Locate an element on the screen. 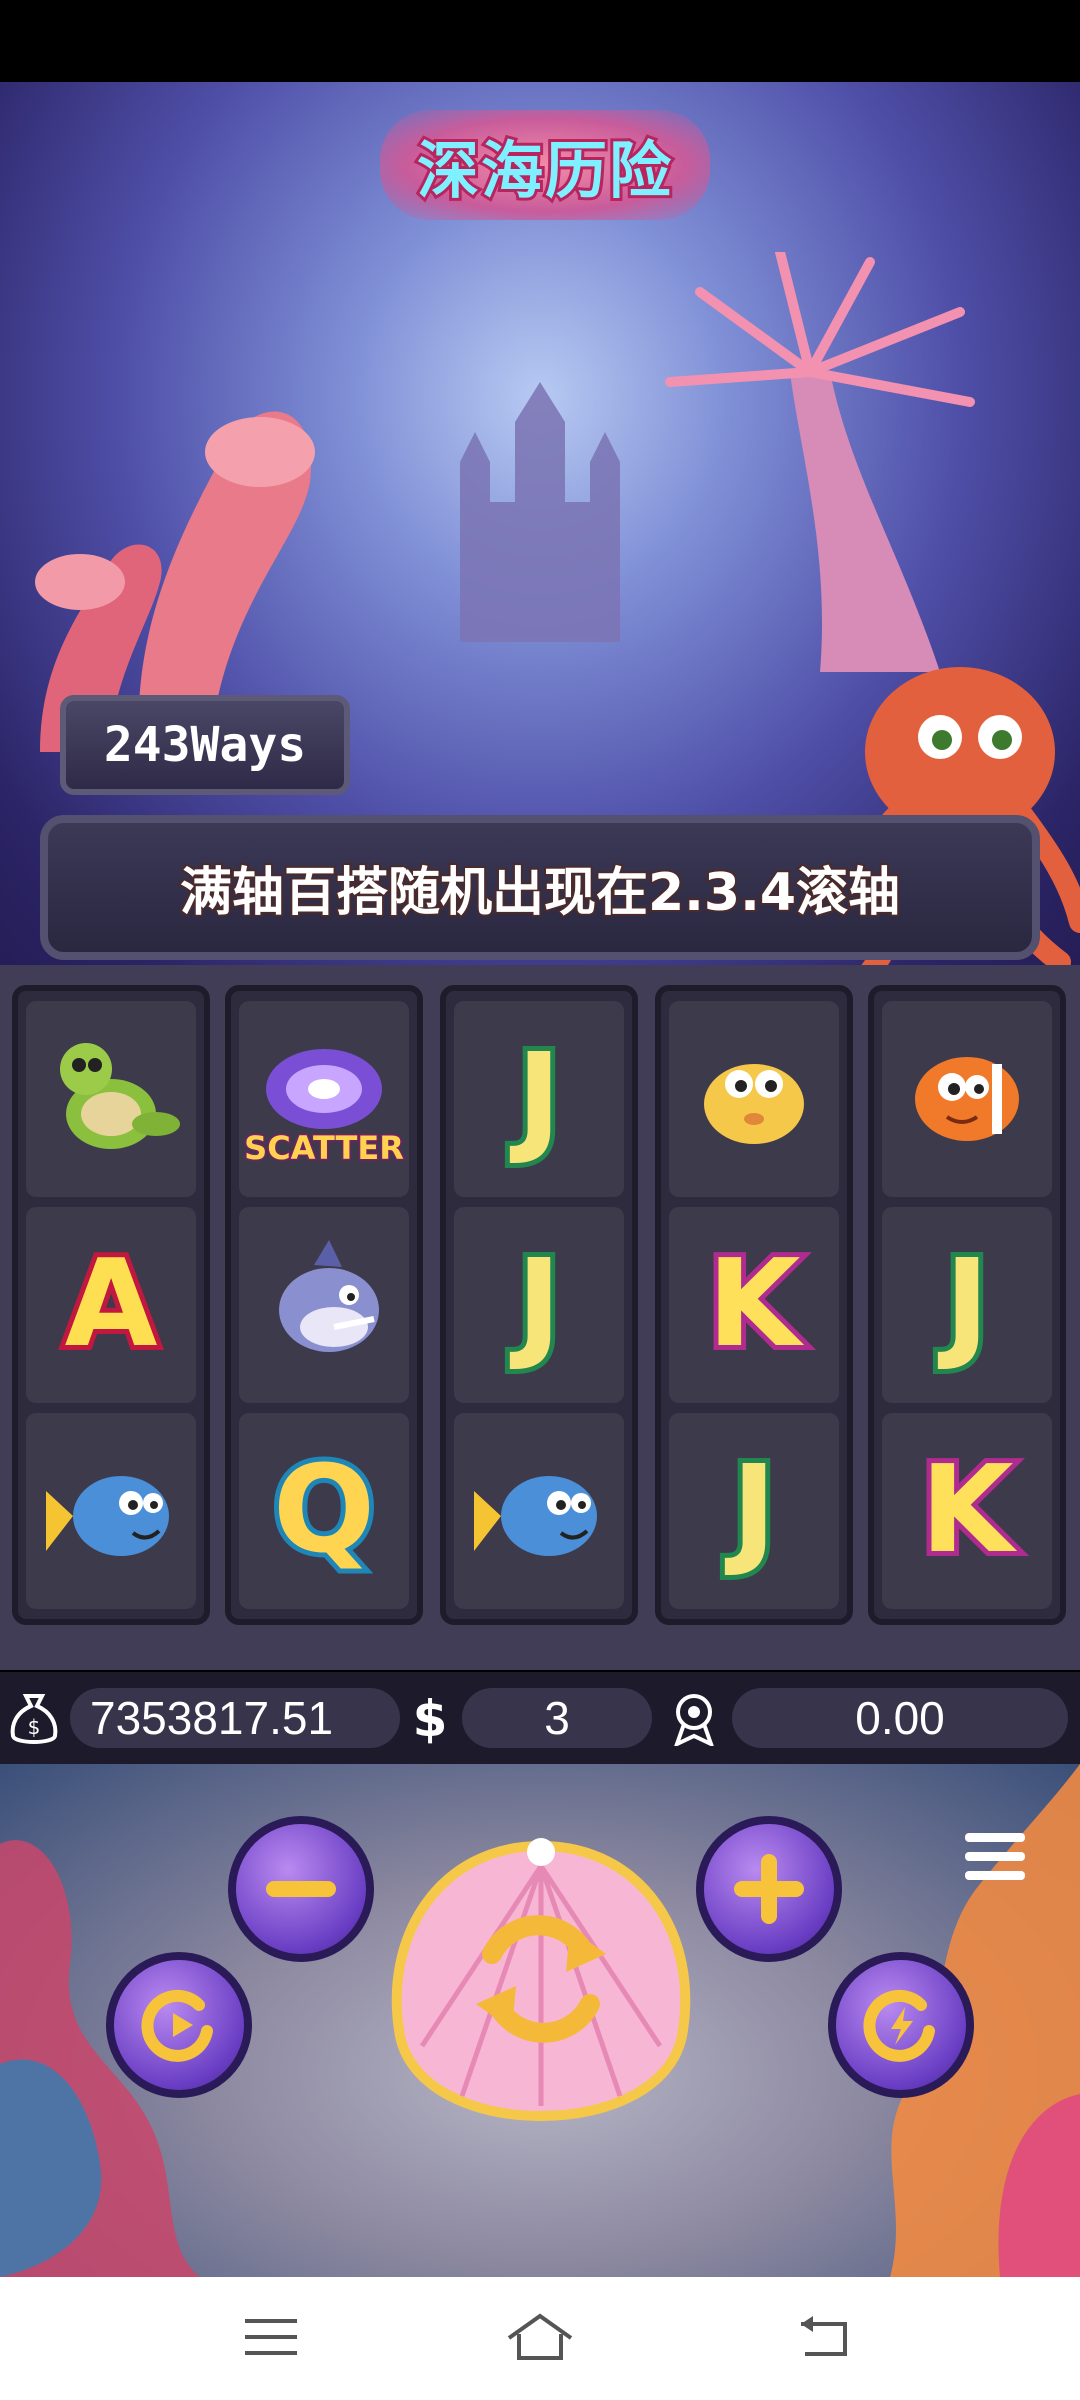 Image resolution: width=1080 pixels, height=2400 pixels. scatter-label: SCATTER is located at coordinates (324, 1148).